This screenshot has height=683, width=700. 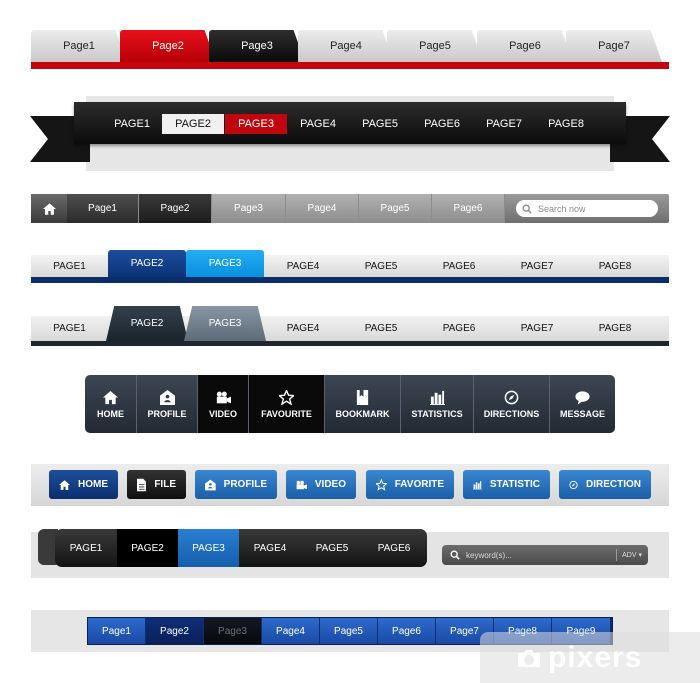 I want to click on blue-nav-page8: PAGE8, so click(x=615, y=266).